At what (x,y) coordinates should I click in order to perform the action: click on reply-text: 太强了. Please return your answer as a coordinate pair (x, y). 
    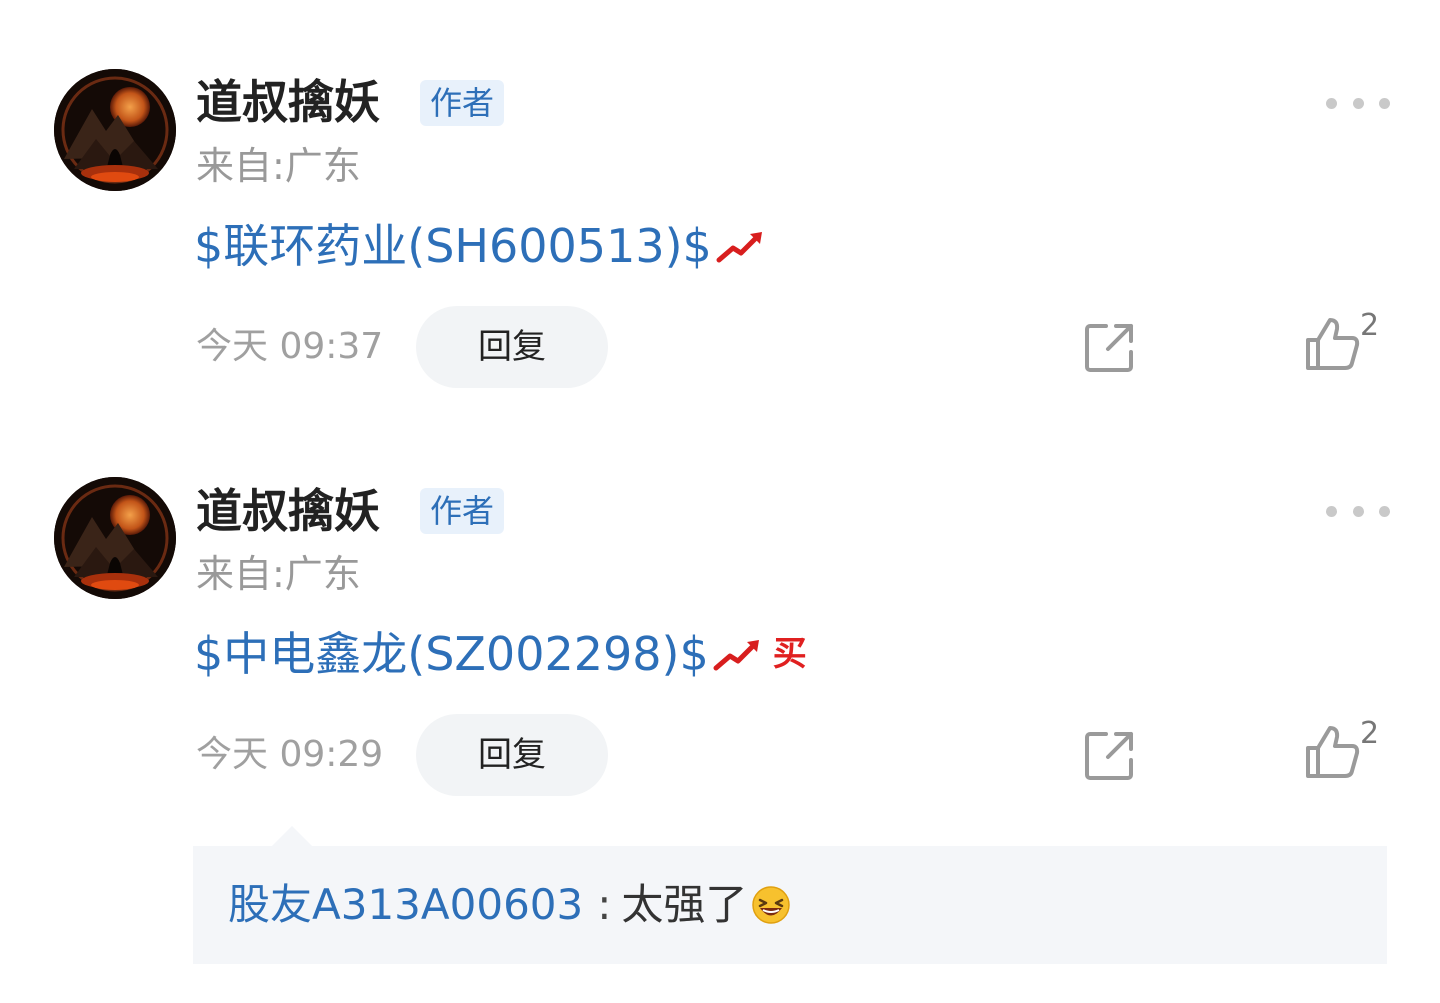
    Looking at the image, I should click on (684, 904).